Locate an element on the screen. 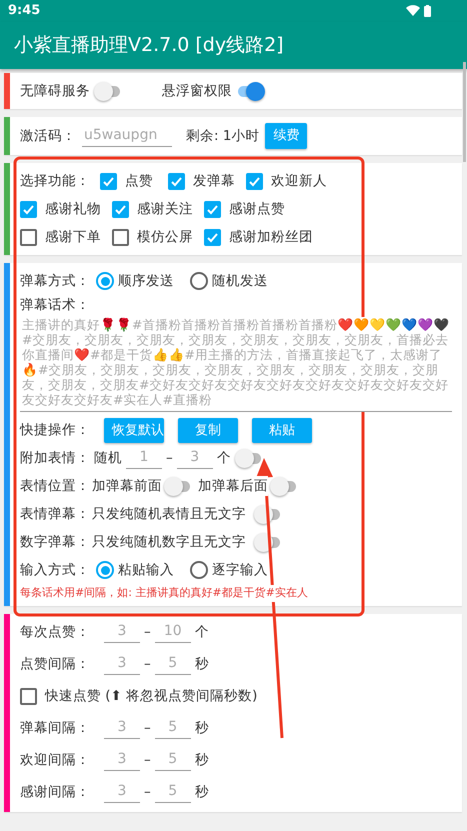 This screenshot has height=831, width=467. renew-button: 续费 is located at coordinates (286, 136).